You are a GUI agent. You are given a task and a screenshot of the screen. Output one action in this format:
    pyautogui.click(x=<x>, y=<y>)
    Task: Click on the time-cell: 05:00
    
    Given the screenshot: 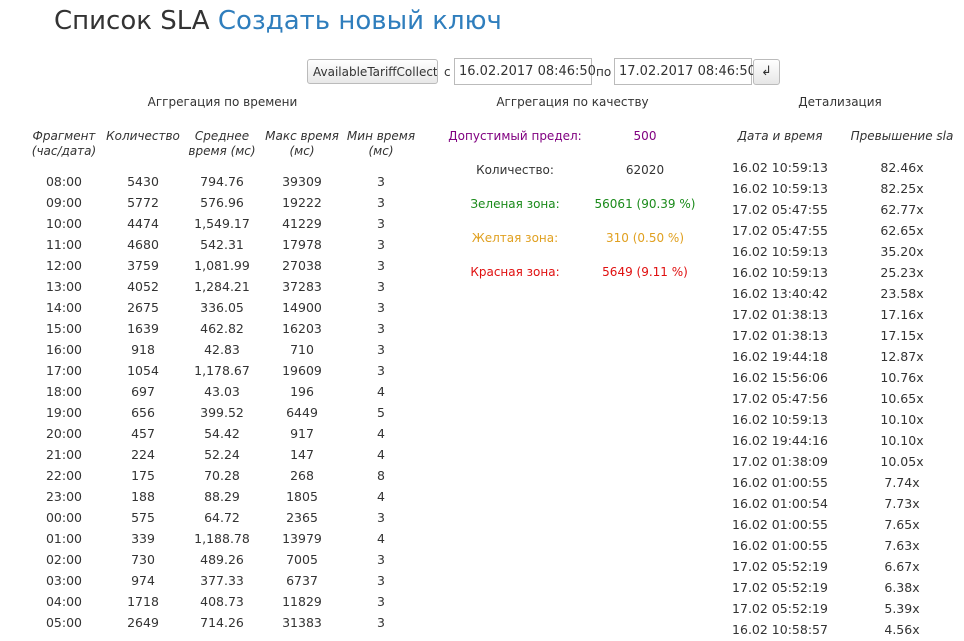 What is the action you would take?
    pyautogui.click(x=64, y=622)
    